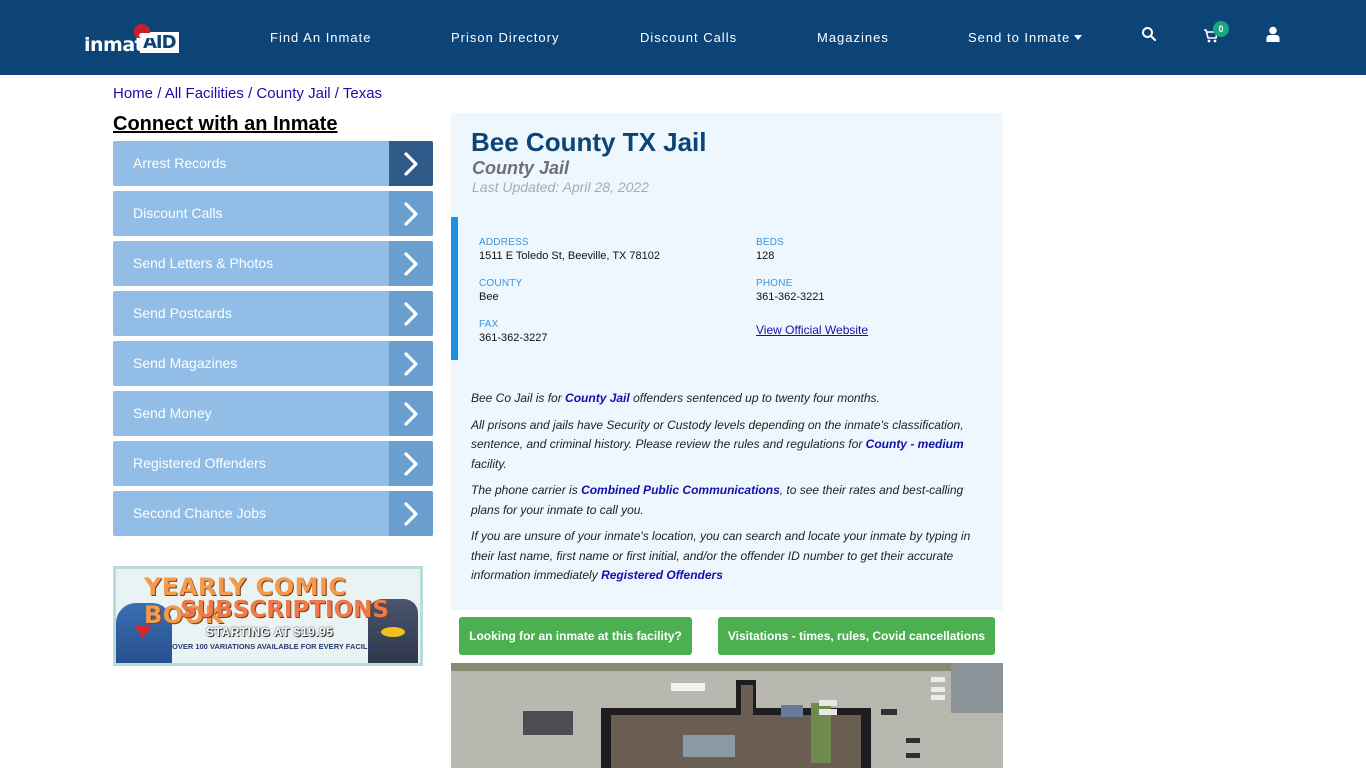 Image resolution: width=1366 pixels, height=768 pixels. Describe the element at coordinates (774, 283) in the screenshot. I see `phone-label: PHONE` at that location.